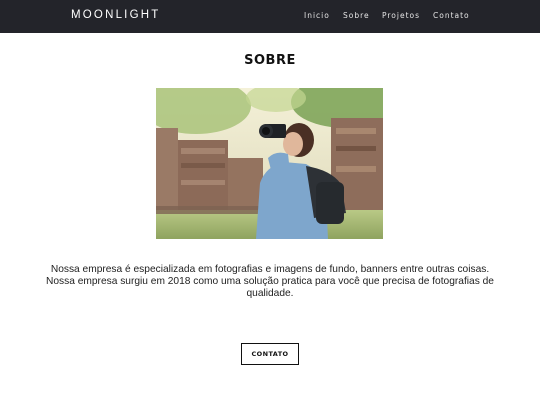 The height and width of the screenshot is (405, 540). What do you see at coordinates (270, 60) in the screenshot?
I see `section-title: SOBRE` at bounding box center [270, 60].